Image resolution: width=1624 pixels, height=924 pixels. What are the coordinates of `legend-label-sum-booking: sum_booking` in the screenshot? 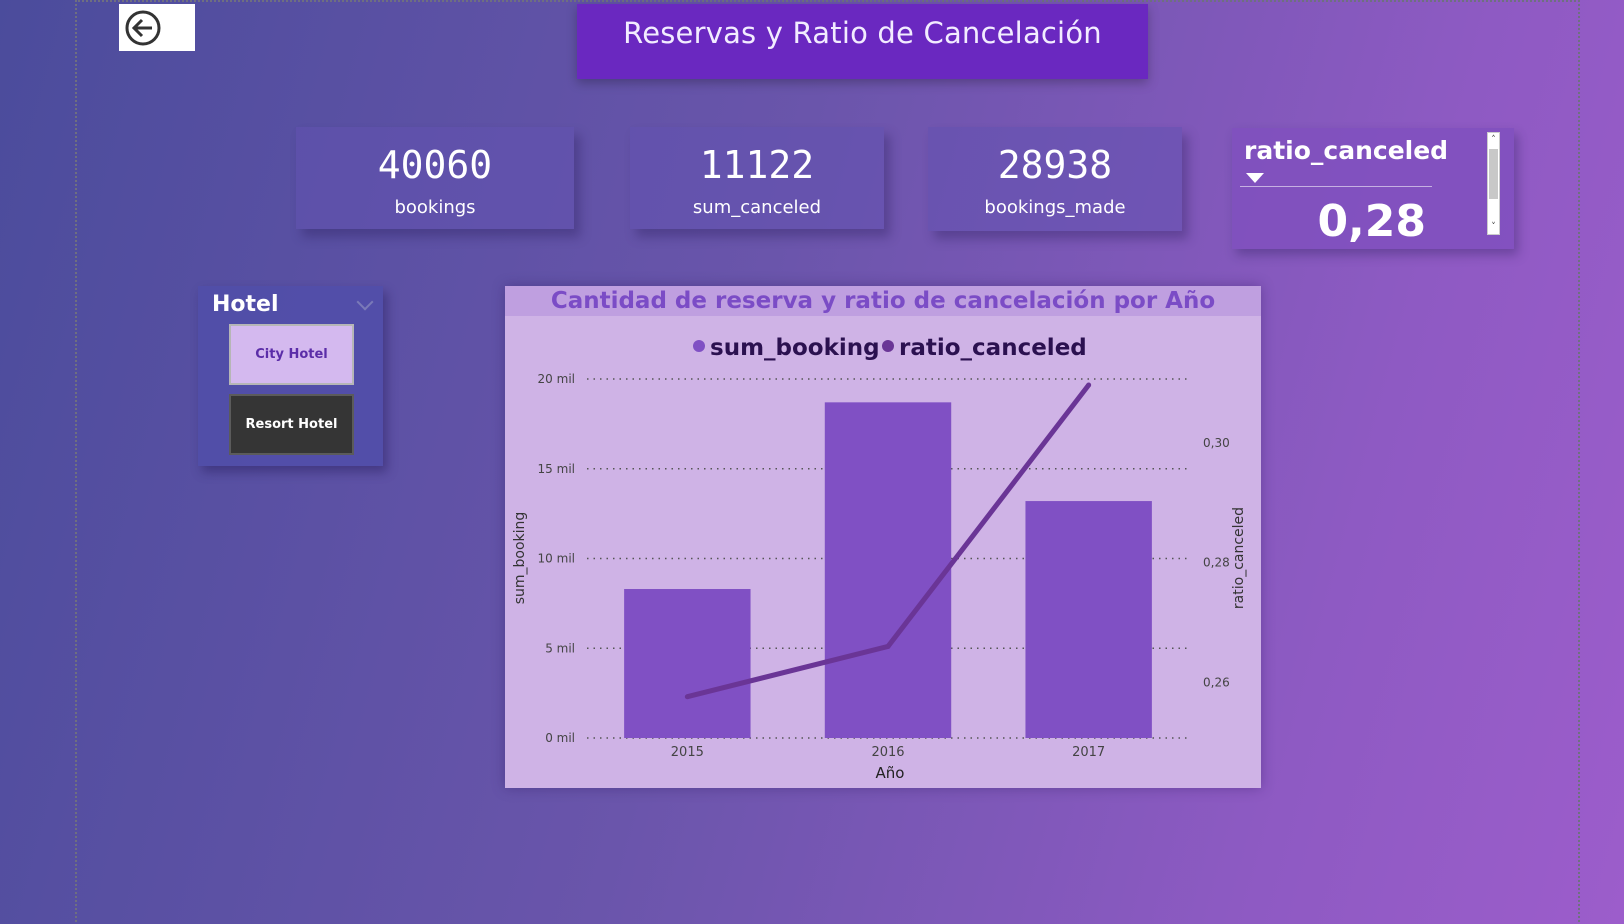 It's located at (795, 348).